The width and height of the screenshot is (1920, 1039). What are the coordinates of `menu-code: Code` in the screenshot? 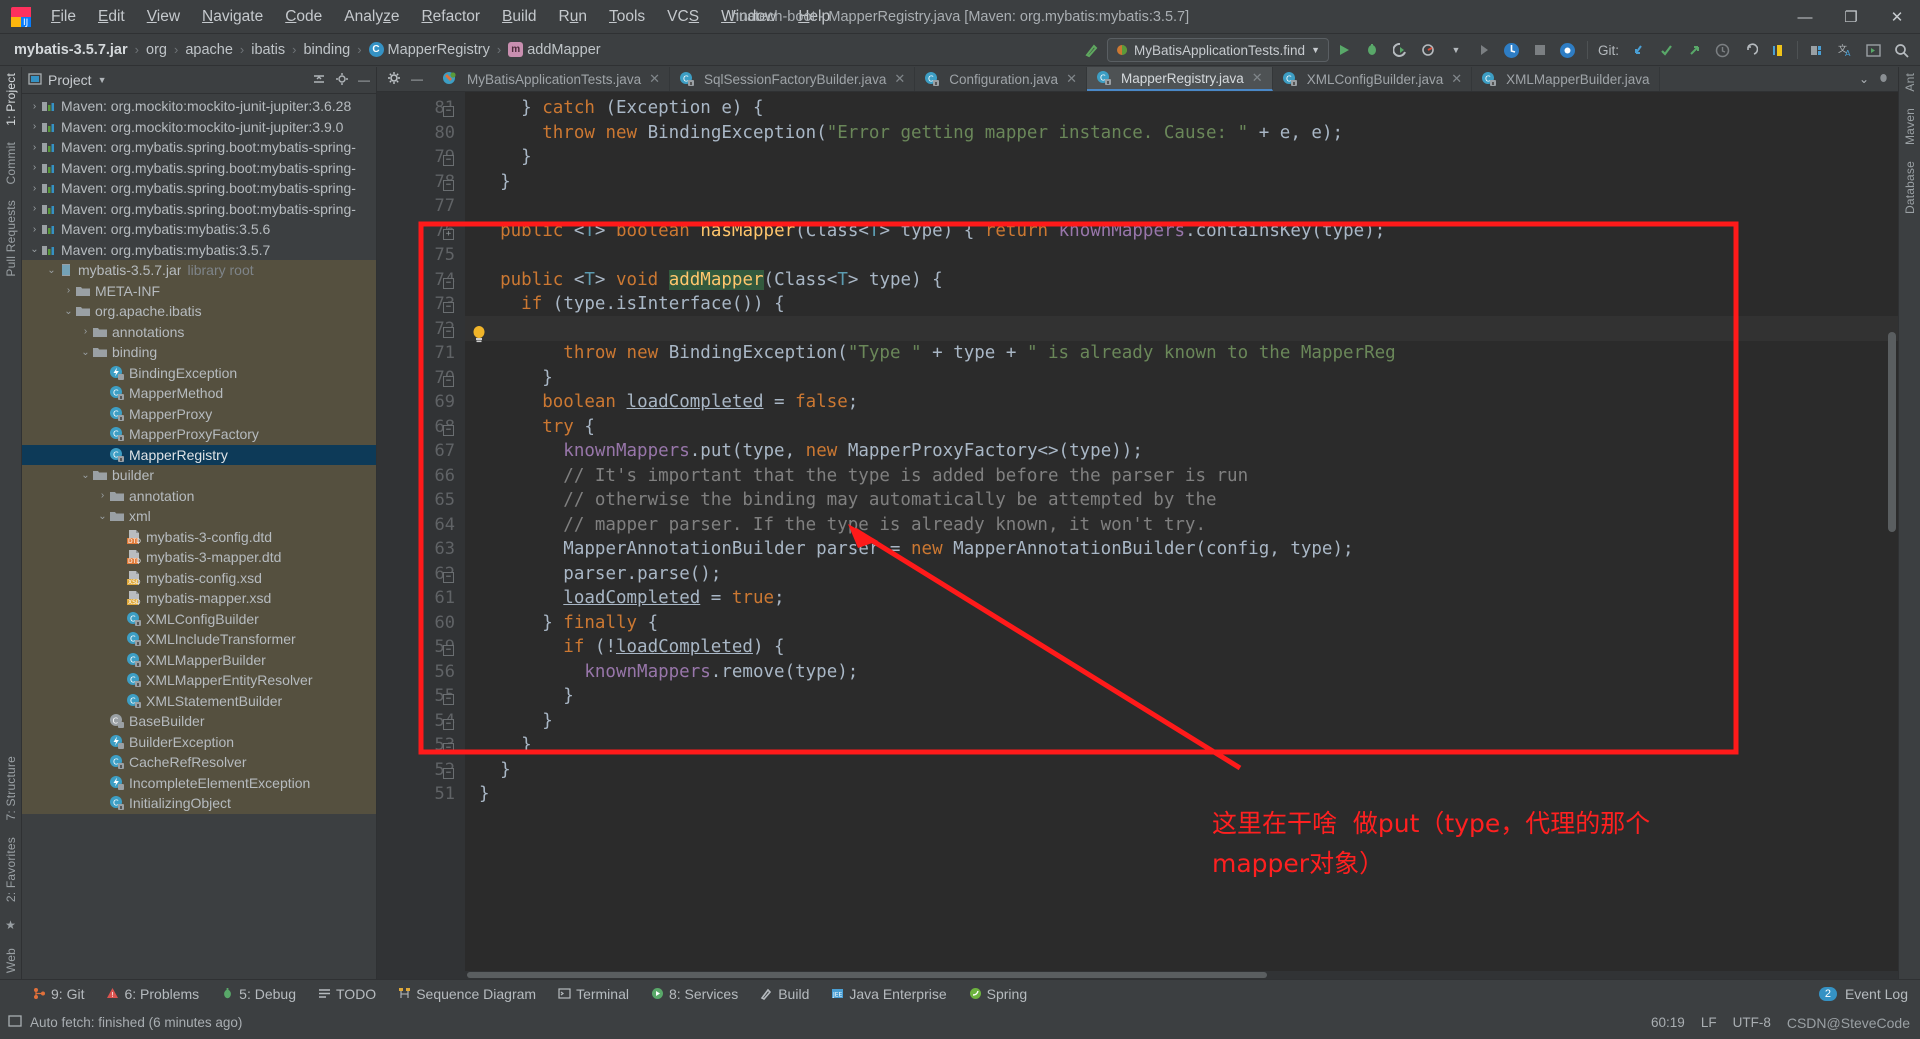 It's located at (303, 17).